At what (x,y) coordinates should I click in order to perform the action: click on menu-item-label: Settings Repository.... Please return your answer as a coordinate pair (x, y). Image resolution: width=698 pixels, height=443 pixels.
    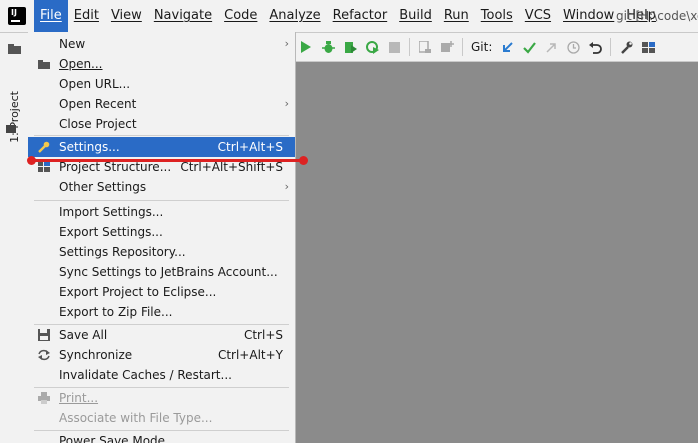
    Looking at the image, I should click on (122, 252).